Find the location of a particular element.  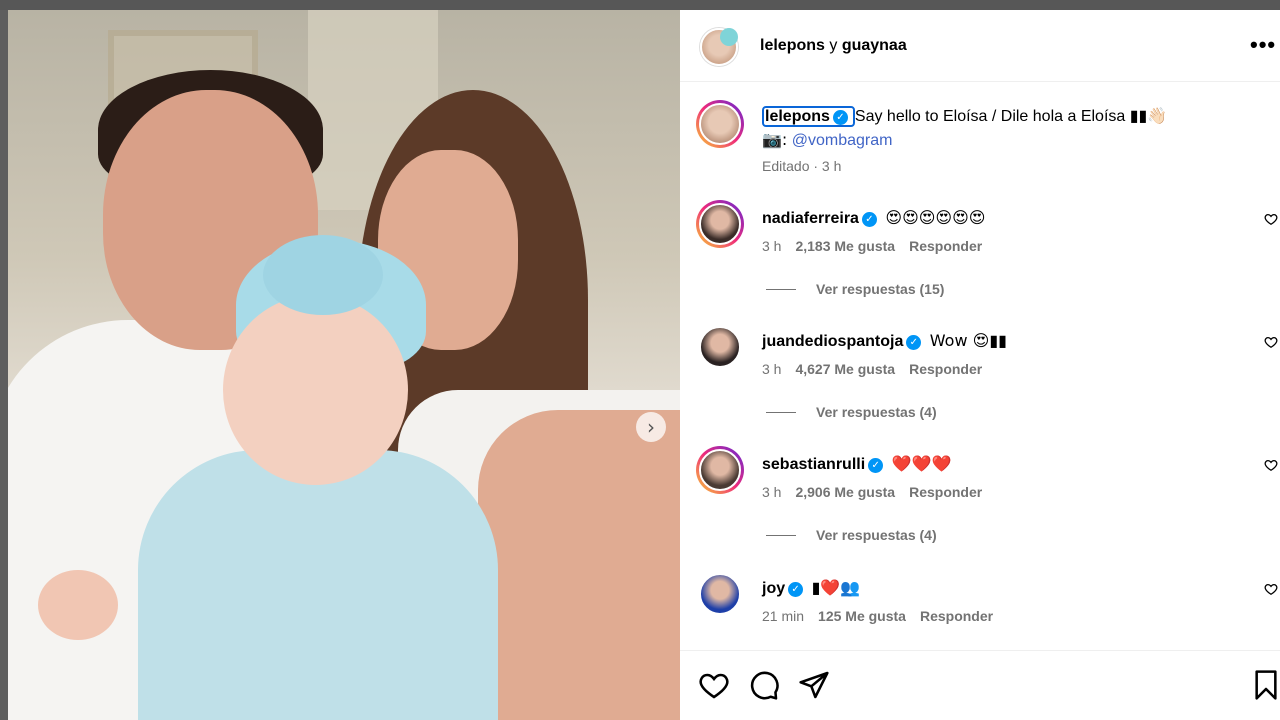

caption-edited: Editado · 3 h is located at coordinates (802, 166).